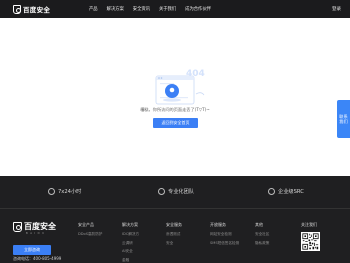 The width and height of the screenshot is (350, 263). I want to click on feature-src-label: 企业级SRC, so click(291, 192).